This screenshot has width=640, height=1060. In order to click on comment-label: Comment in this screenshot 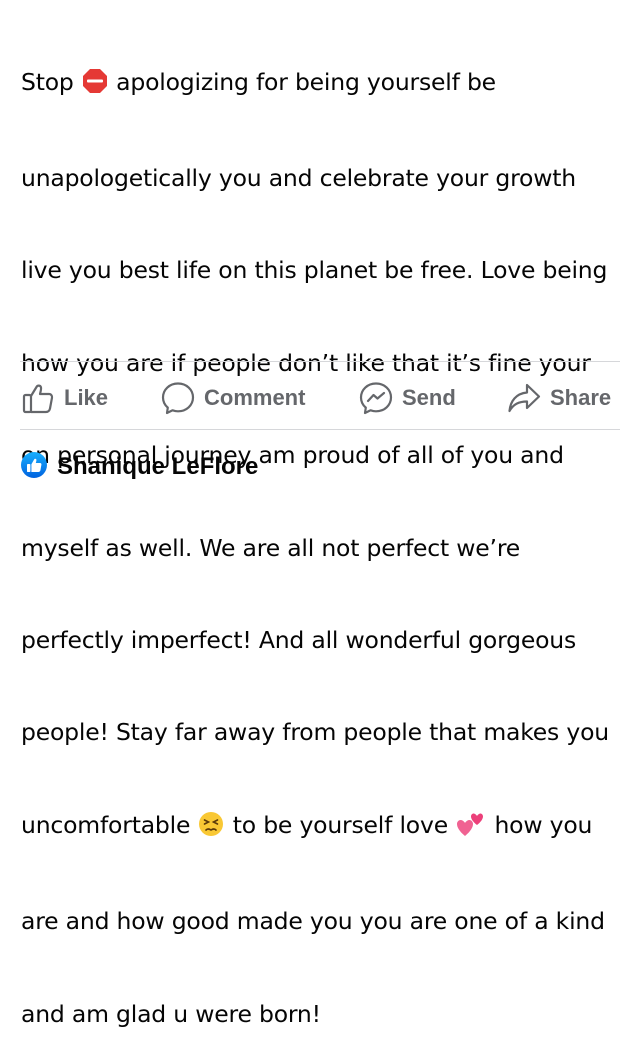, I will do `click(255, 397)`.